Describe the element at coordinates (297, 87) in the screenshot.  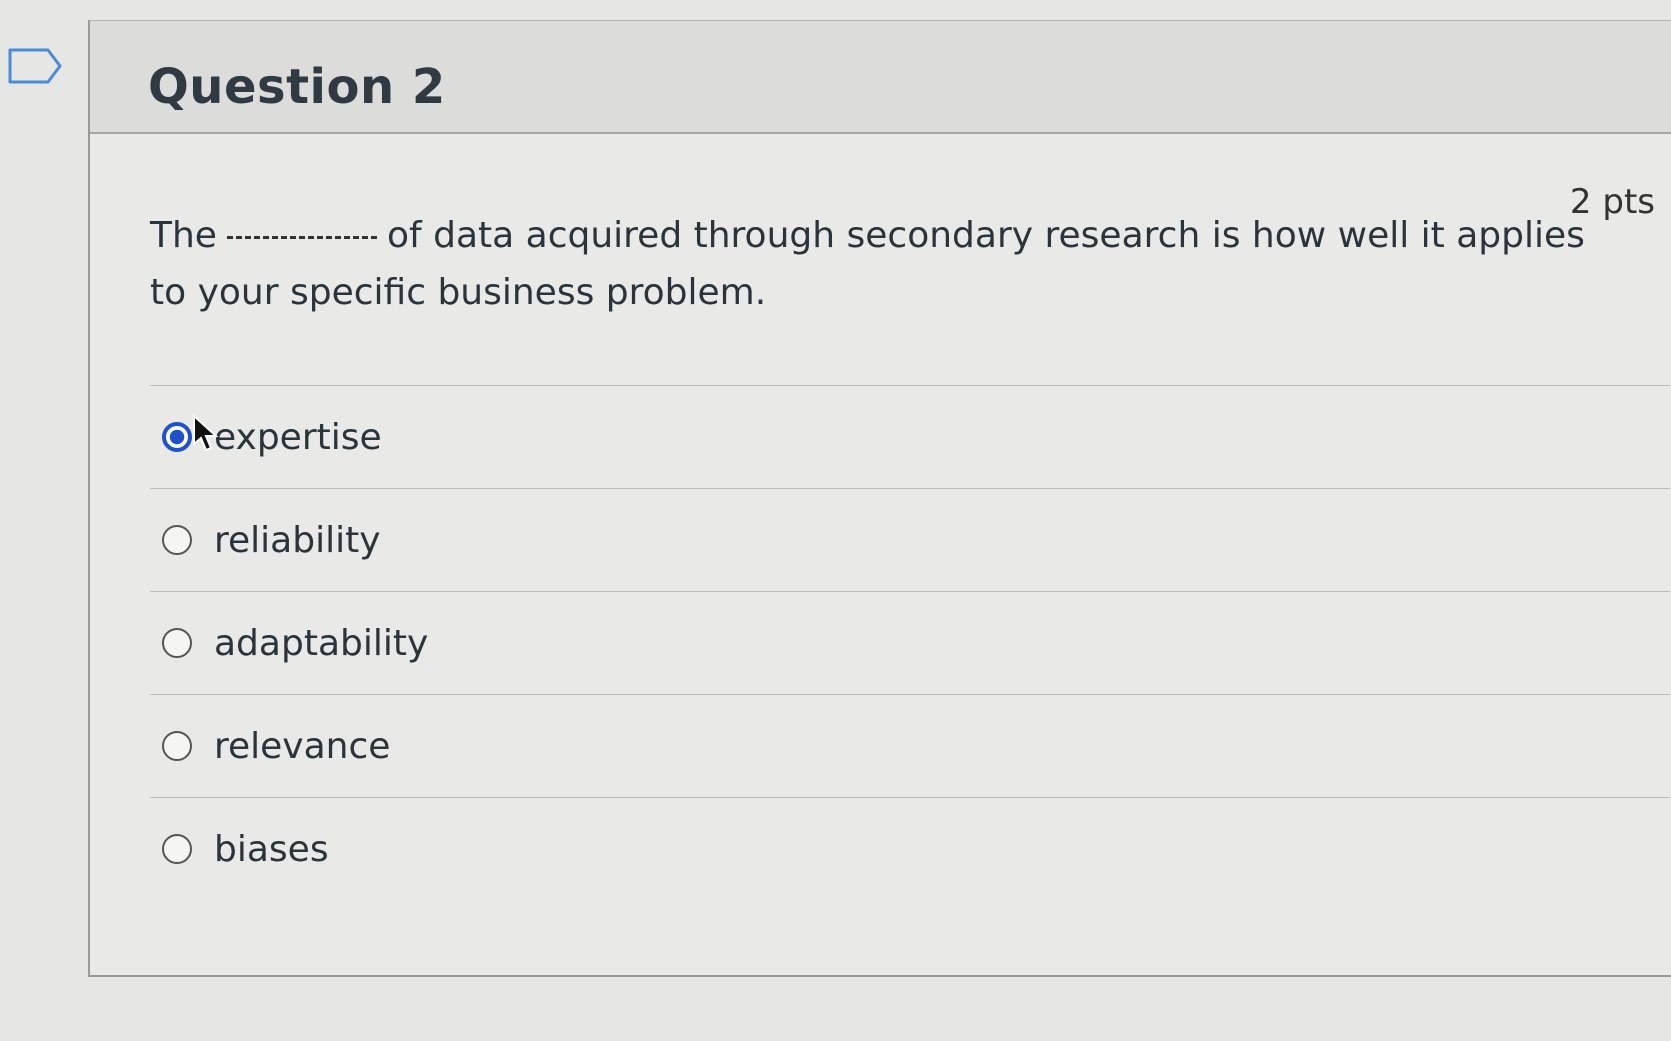
I see `question-title: Question 2` at that location.